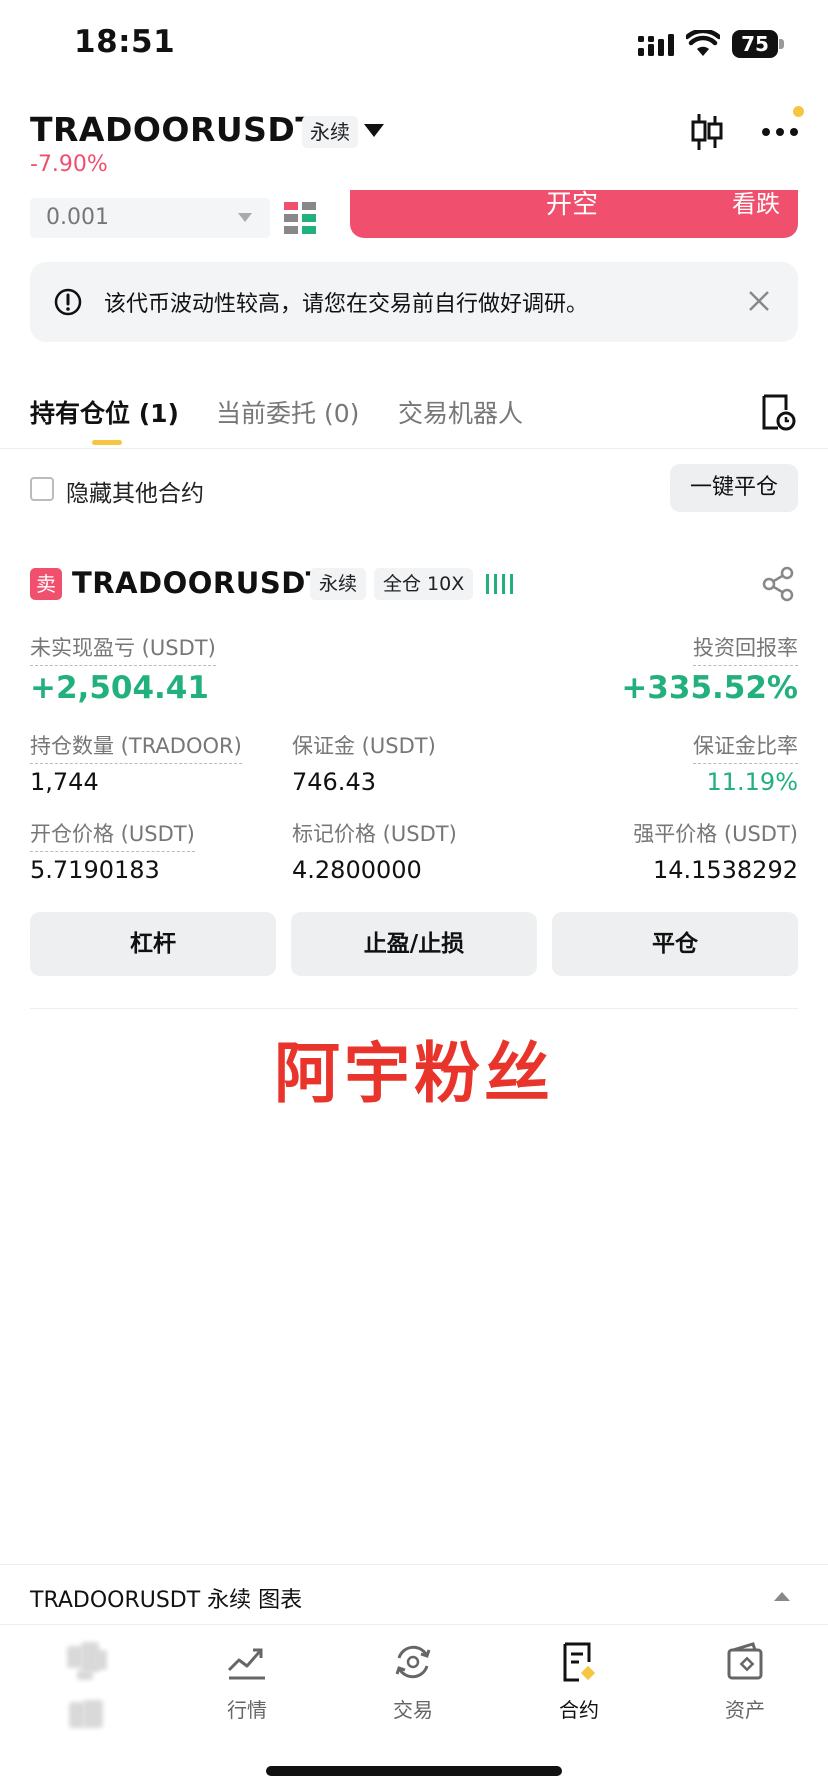 Image resolution: width=828 pixels, height=1792 pixels. What do you see at coordinates (756, 204) in the screenshot?
I see `bearish-label: 看跌` at bounding box center [756, 204].